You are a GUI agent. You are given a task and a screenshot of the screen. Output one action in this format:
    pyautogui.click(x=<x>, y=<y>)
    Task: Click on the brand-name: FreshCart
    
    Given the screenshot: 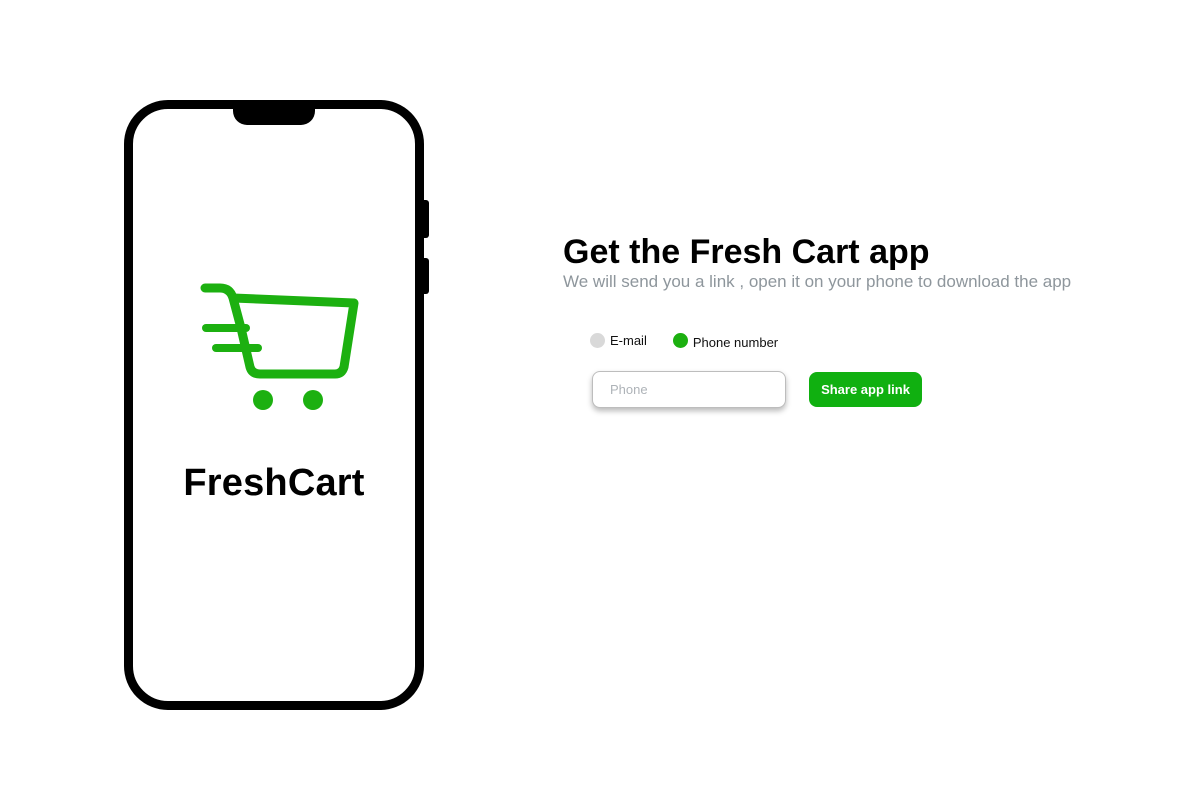 What is the action you would take?
    pyautogui.click(x=274, y=483)
    